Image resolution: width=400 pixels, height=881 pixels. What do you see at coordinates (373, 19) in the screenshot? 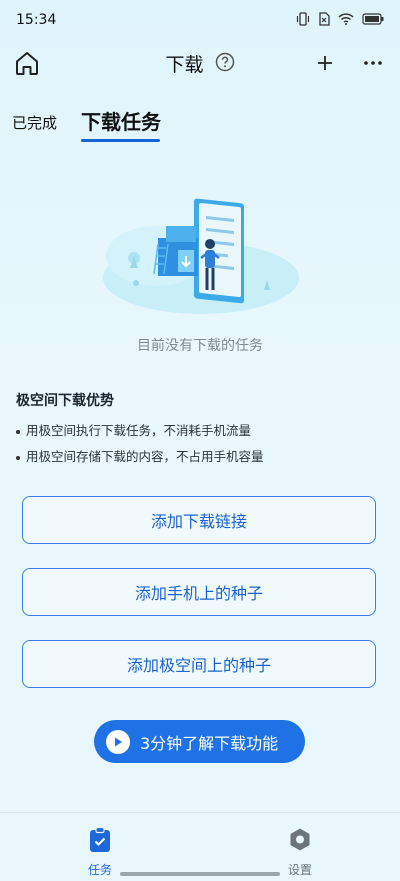
I see `battery-icon` at bounding box center [373, 19].